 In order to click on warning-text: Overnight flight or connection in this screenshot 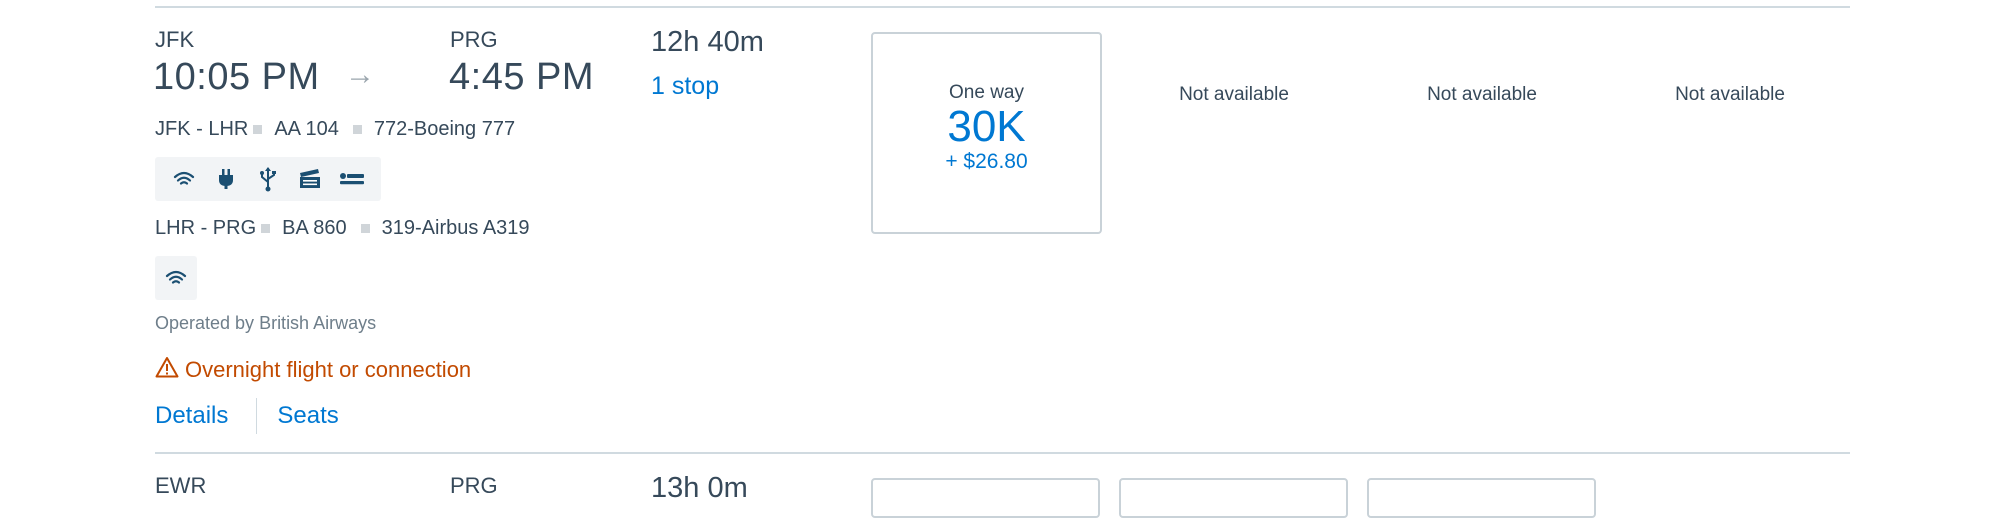, I will do `click(328, 369)`.